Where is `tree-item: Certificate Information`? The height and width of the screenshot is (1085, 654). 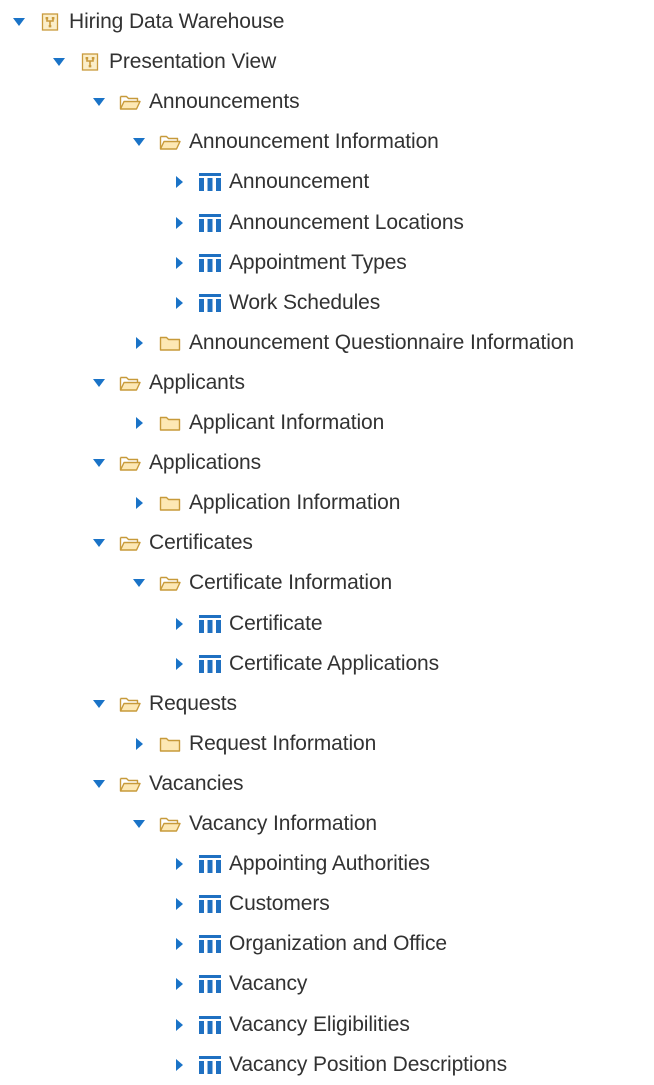
tree-item: Certificate Information is located at coordinates (262, 583).